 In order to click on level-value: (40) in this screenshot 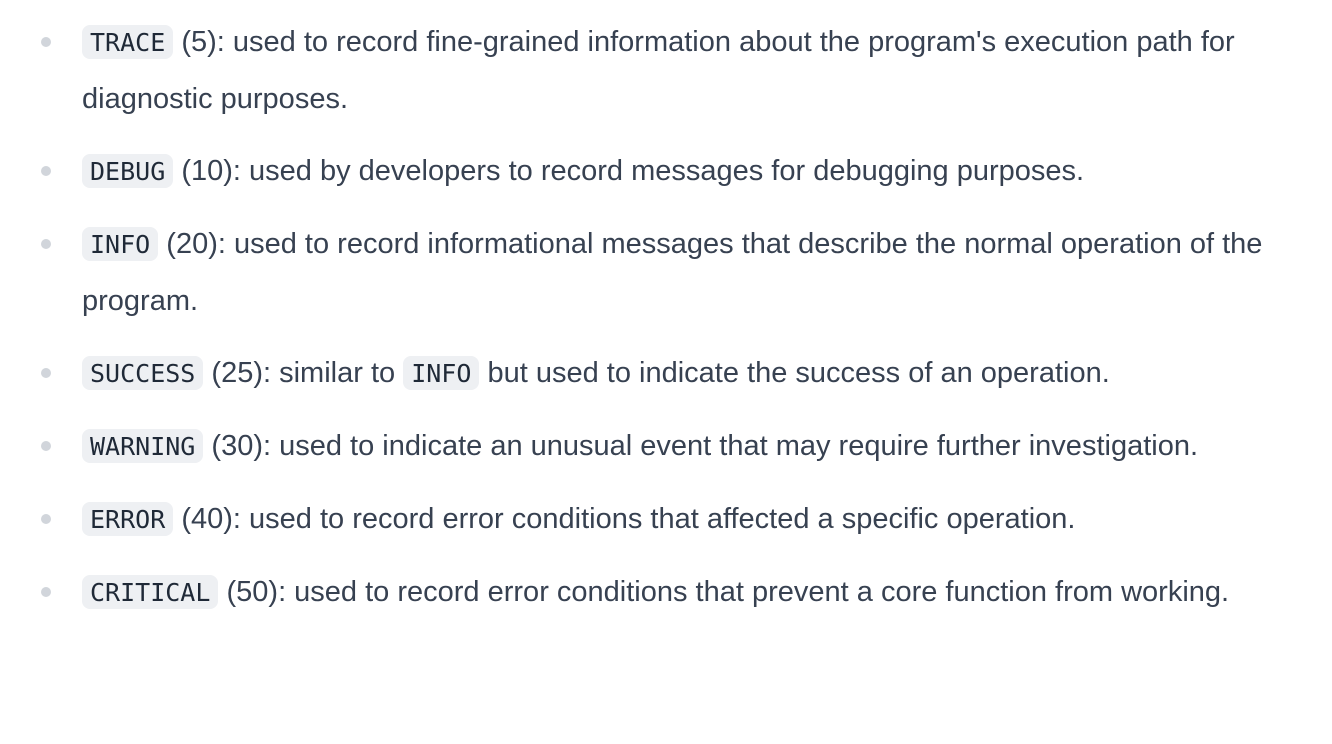, I will do `click(207, 519)`.